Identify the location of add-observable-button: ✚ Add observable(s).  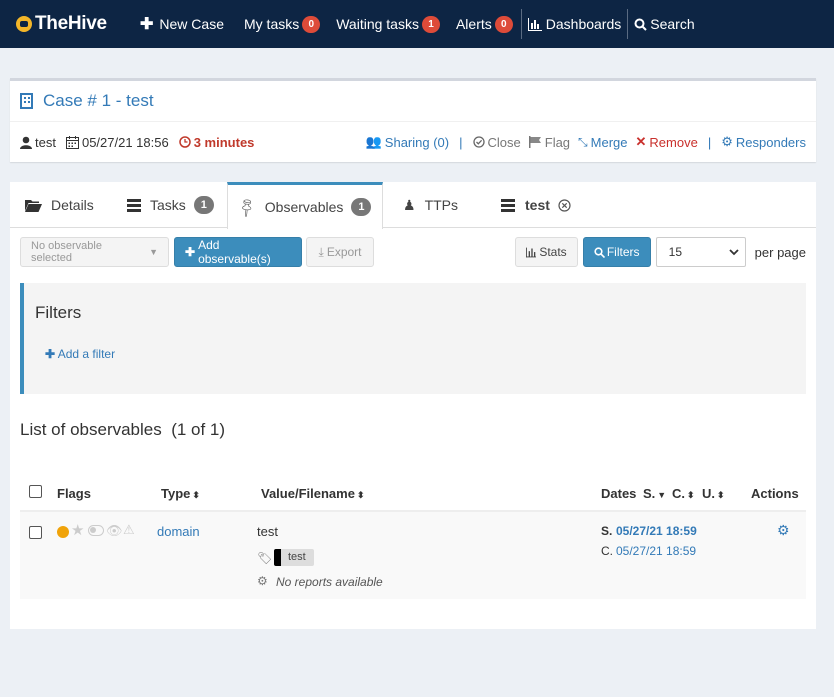
(238, 252).